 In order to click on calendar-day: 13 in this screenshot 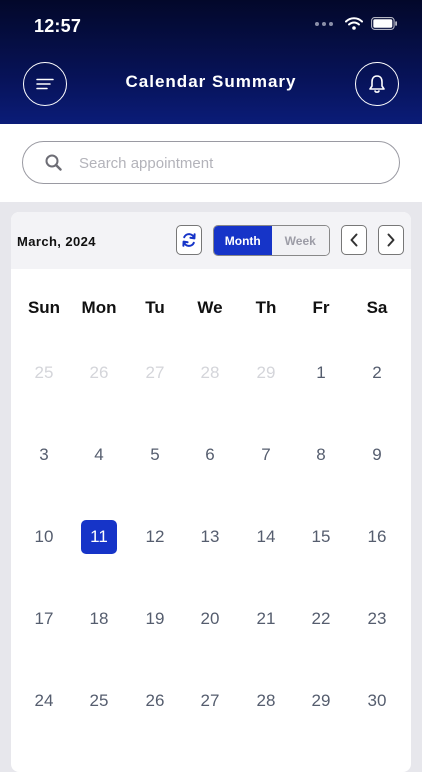, I will do `click(210, 537)`.